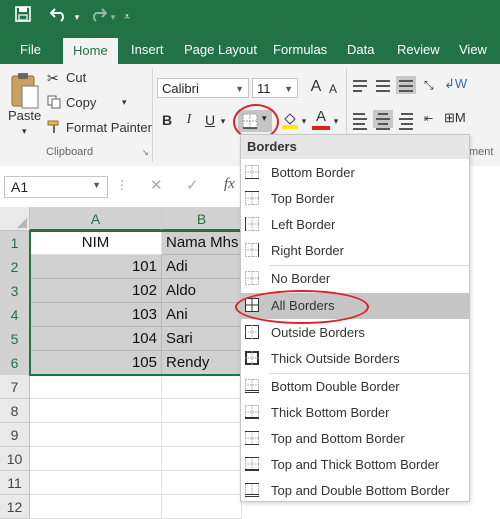  I want to click on format-painter-button: Format Painter, so click(109, 127).